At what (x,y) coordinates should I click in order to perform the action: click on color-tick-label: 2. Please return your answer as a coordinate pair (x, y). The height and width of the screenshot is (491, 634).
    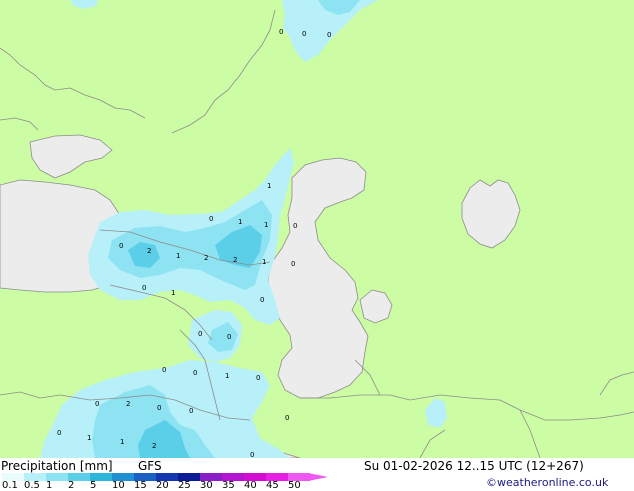
    Looking at the image, I should click on (71, 485).